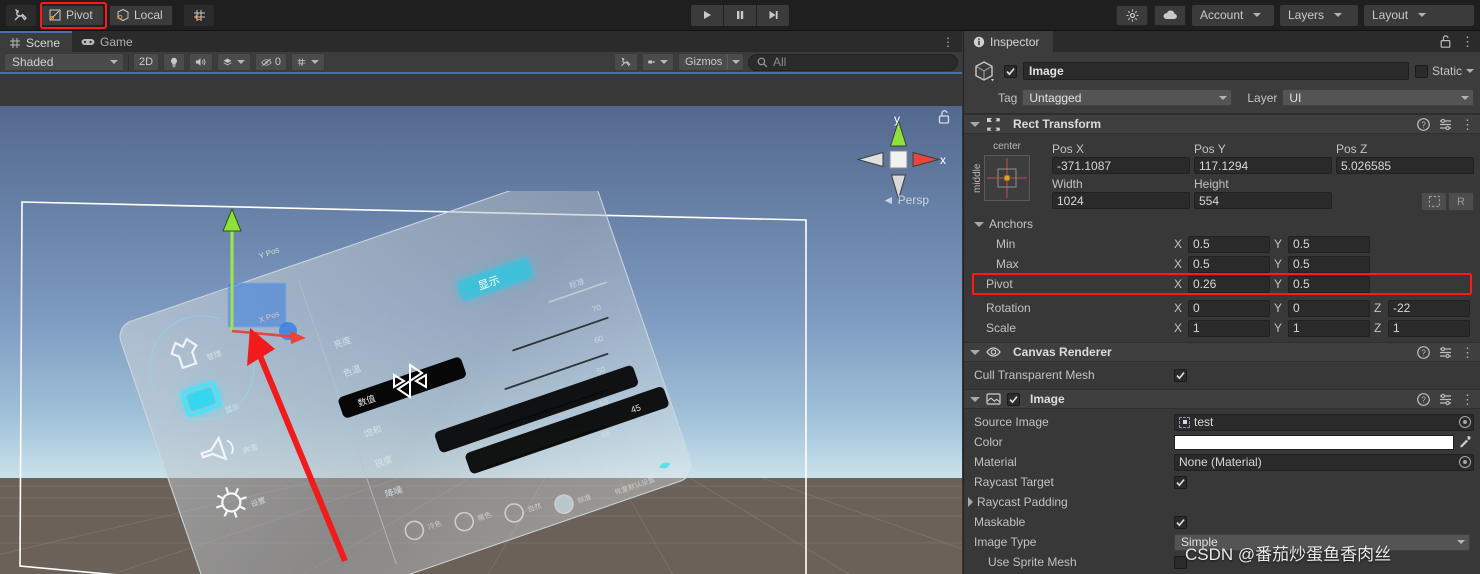 The height and width of the screenshot is (574, 1480). What do you see at coordinates (1324, 462) in the screenshot?
I see `material-field: None (Material)` at bounding box center [1324, 462].